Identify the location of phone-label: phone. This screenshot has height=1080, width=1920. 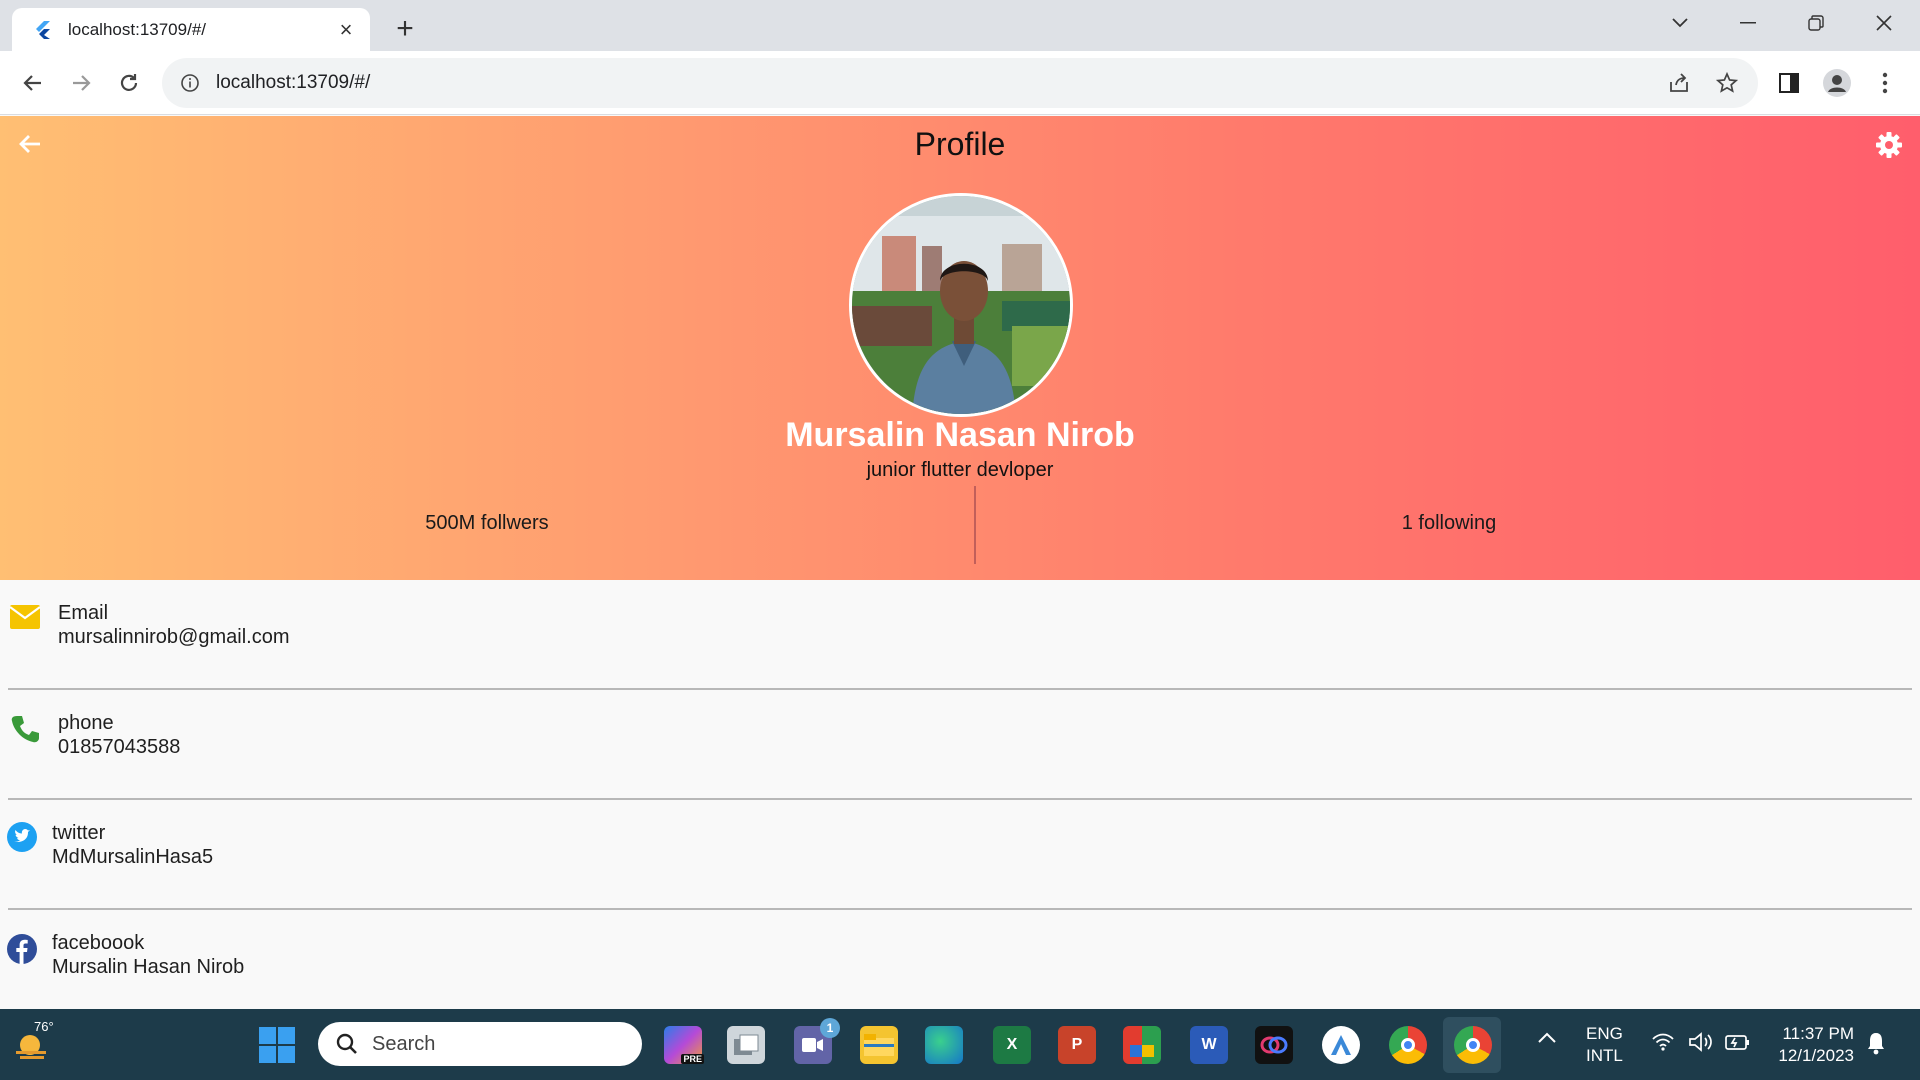
(86, 723).